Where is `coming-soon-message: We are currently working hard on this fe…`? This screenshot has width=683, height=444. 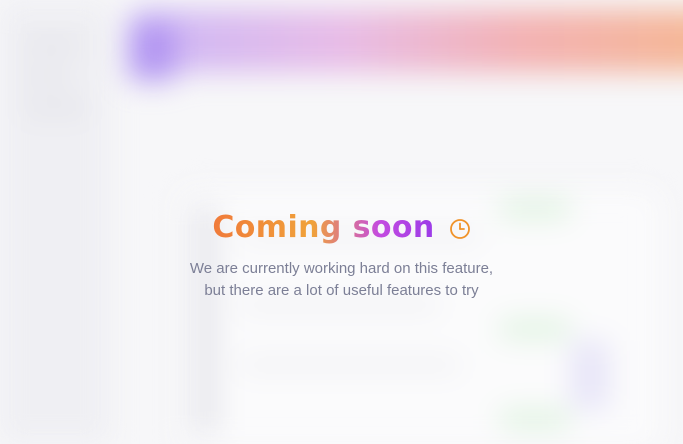
coming-soon-message: We are currently working hard on this fe… is located at coordinates (341, 280).